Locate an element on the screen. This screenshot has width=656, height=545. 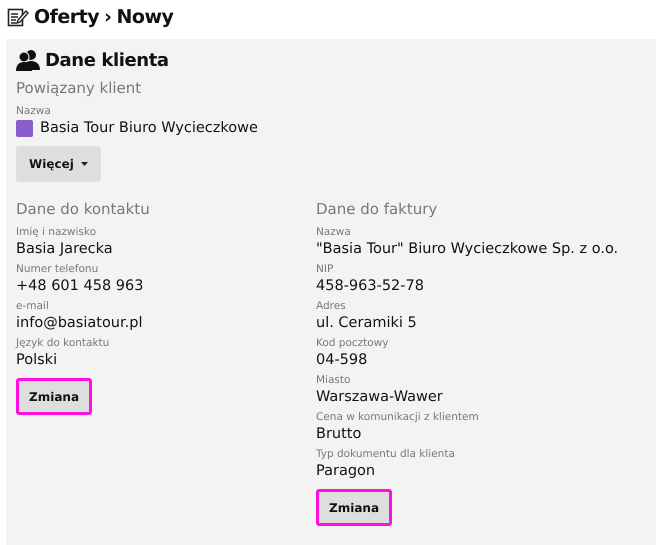
field-value: Polski is located at coordinates (37, 360).